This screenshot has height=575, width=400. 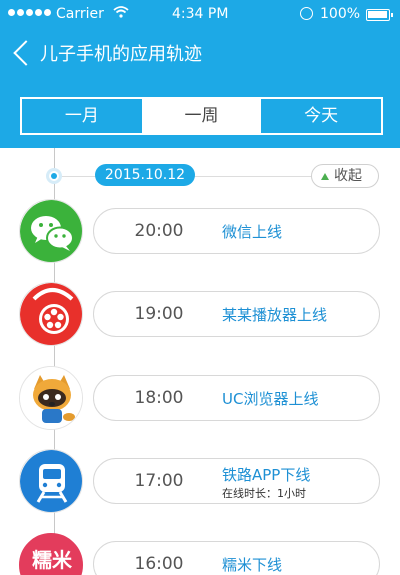 I want to click on tab-month: 一月, so click(x=82, y=116).